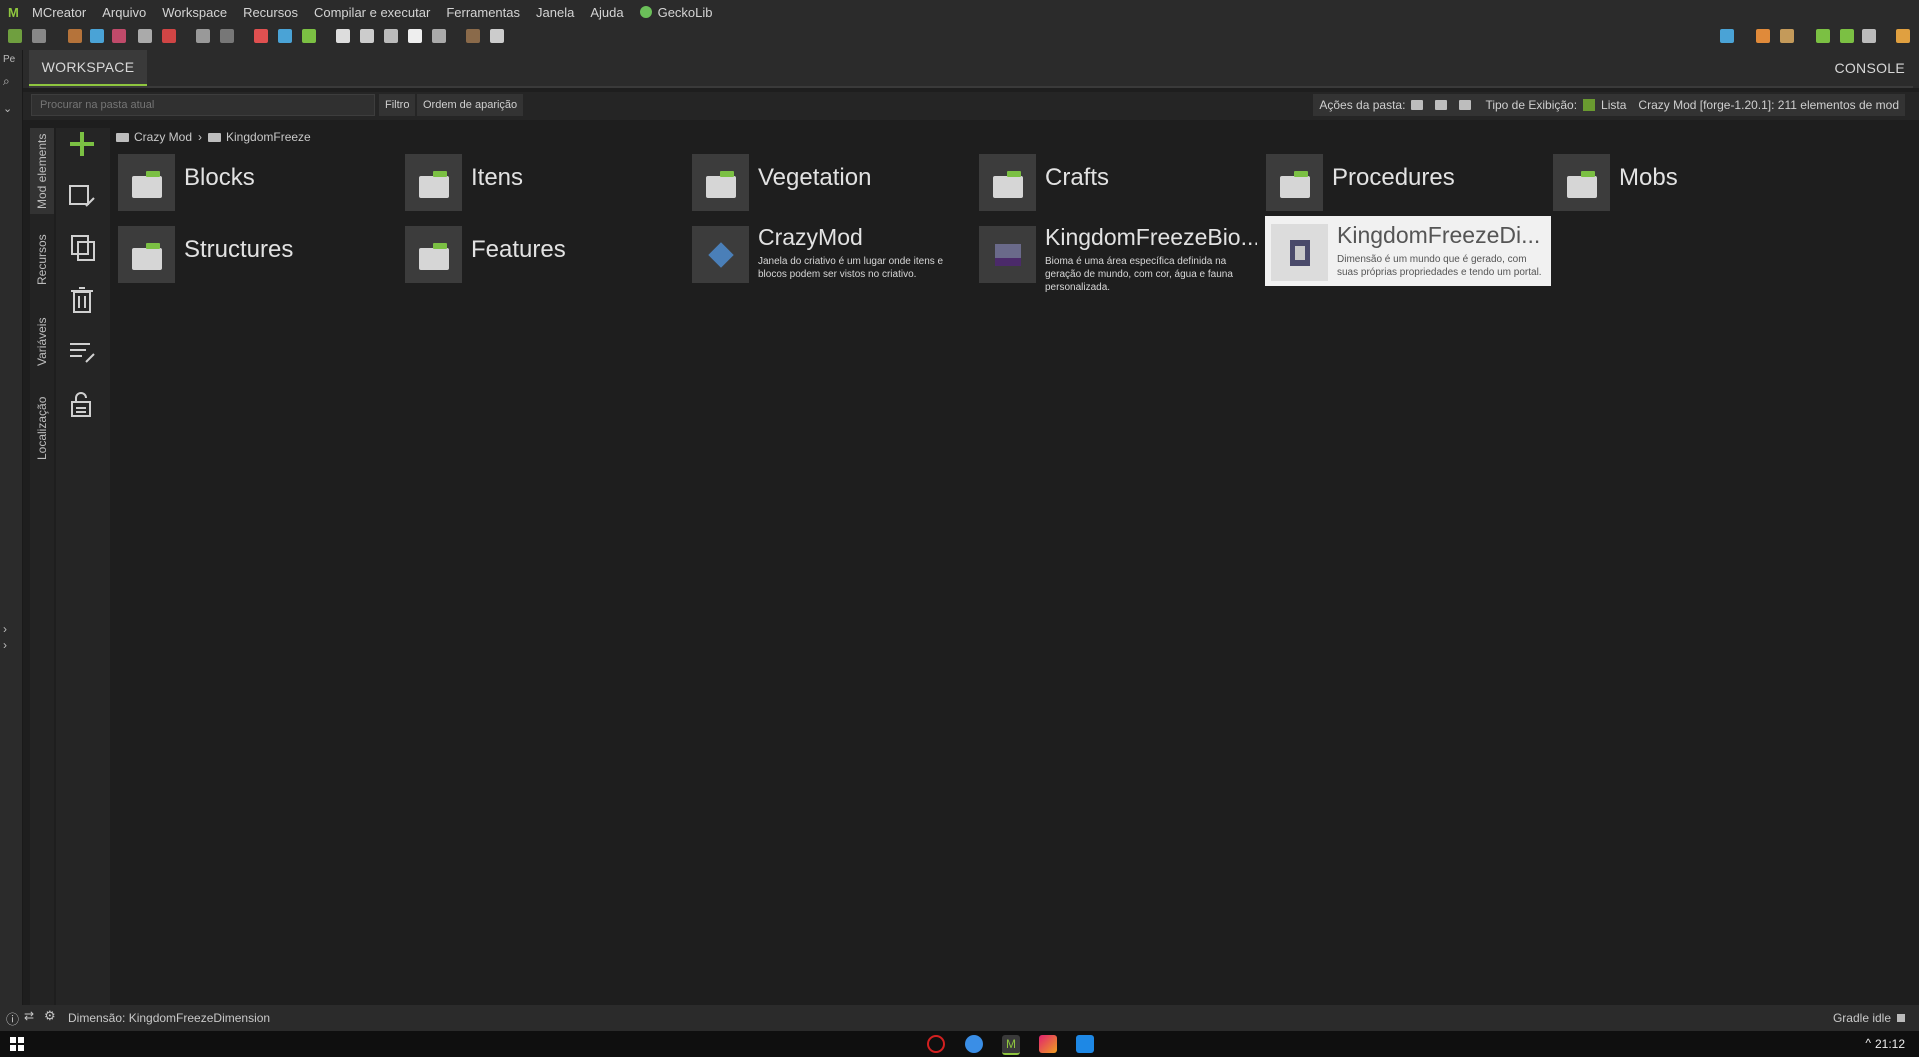 The height and width of the screenshot is (1057, 1919). I want to click on share-icon: ⇄, so click(29, 1016).